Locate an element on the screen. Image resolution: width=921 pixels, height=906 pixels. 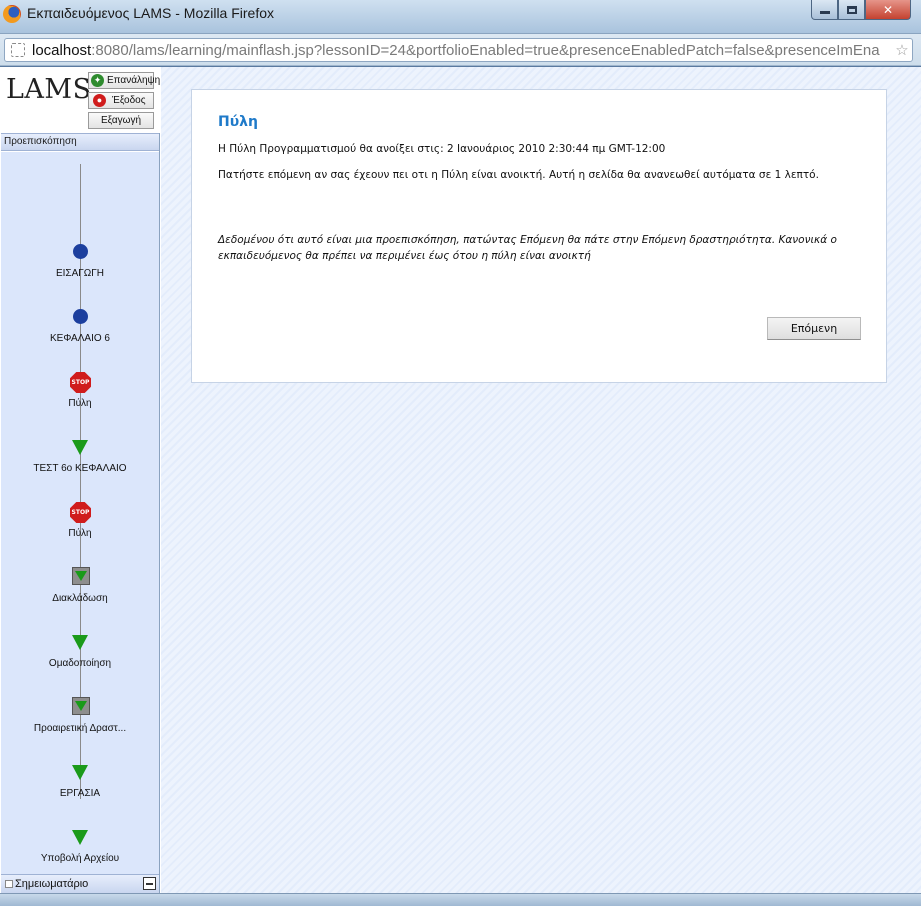
notebook-bar: Σημειωματάριο is located at coordinates (80, 883).